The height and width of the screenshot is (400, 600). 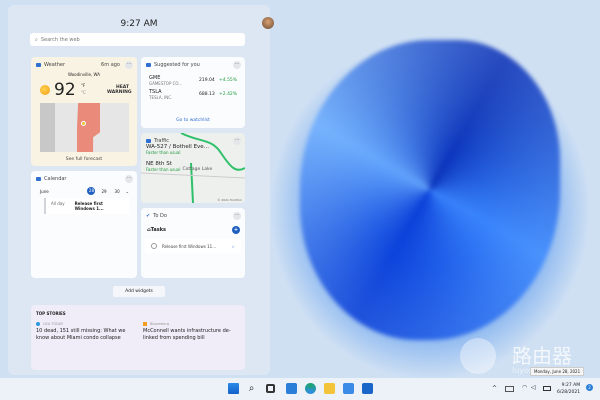 I want to click on event-time: All day, so click(x=58, y=203).